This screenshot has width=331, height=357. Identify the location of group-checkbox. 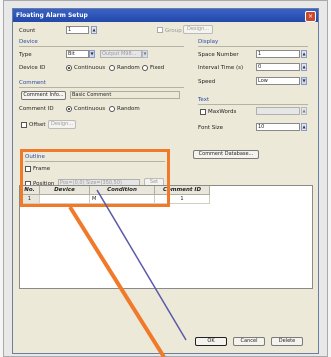
(160, 30).